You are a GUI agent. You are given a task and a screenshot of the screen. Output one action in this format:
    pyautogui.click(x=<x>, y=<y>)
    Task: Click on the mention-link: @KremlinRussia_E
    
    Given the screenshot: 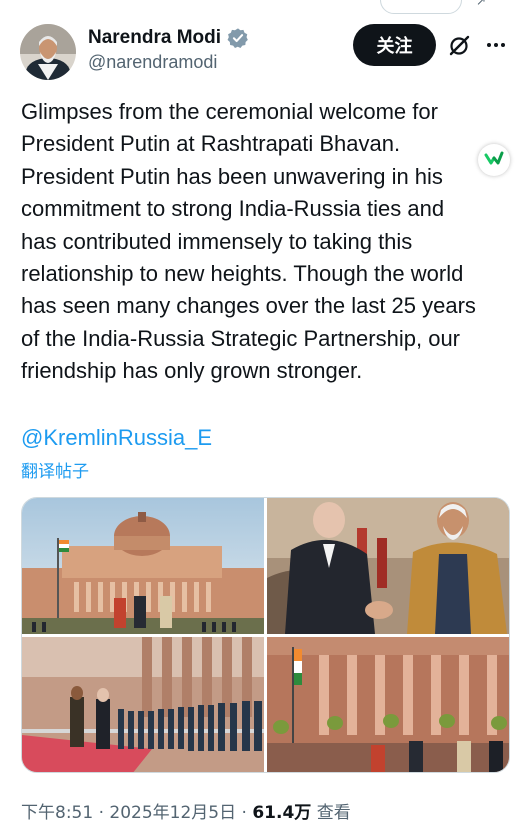 What is the action you would take?
    pyautogui.click(x=116, y=438)
    